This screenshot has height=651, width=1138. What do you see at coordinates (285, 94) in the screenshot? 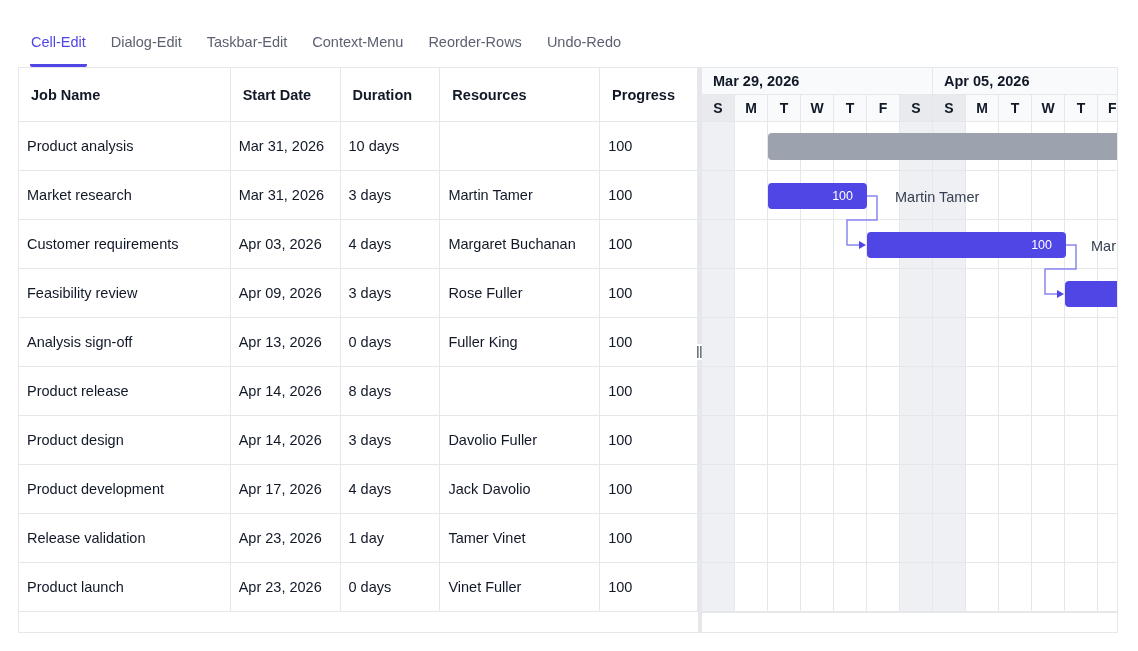
I see `column-header: Start Date` at bounding box center [285, 94].